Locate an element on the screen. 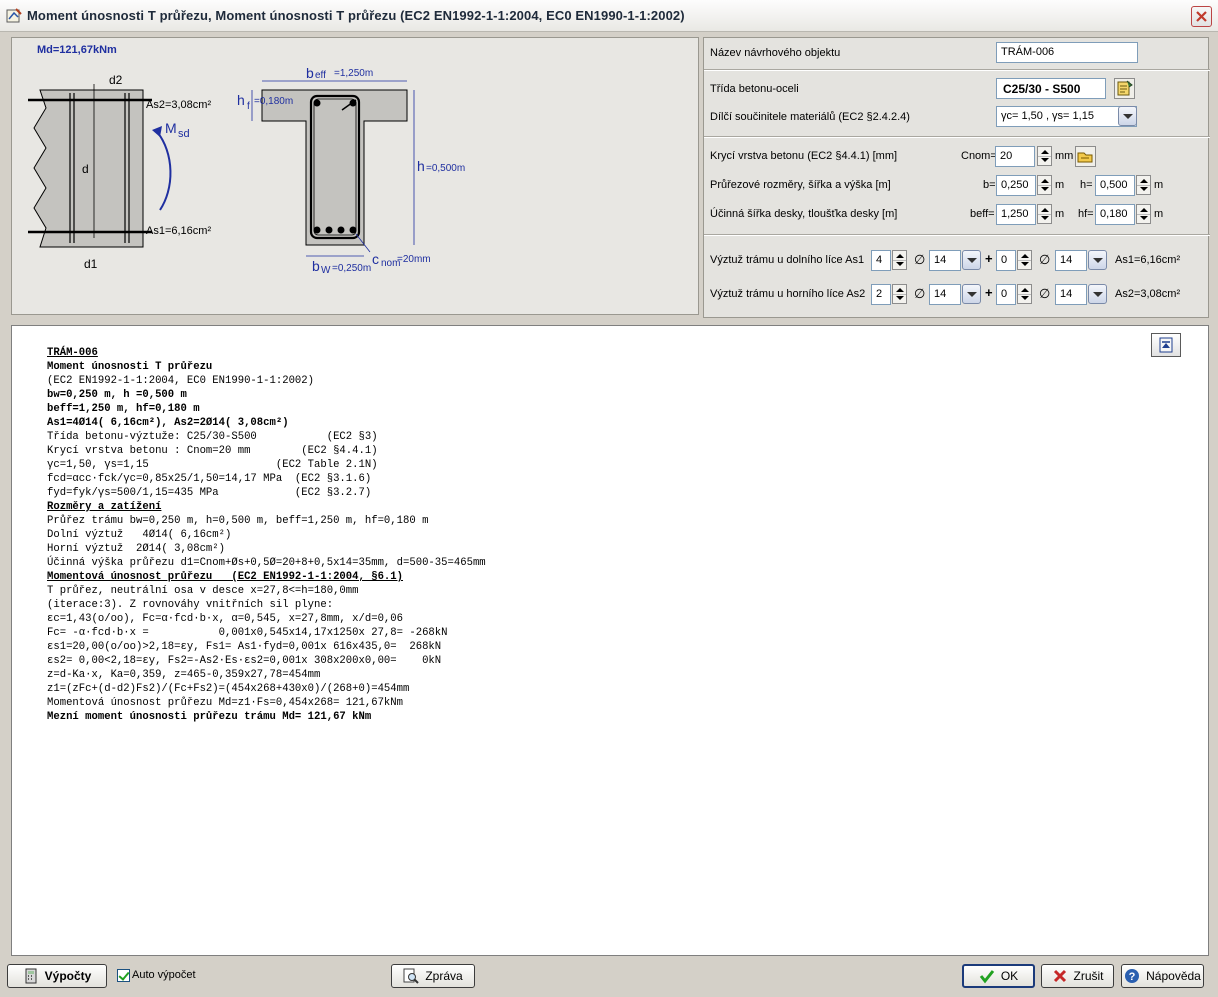  calculator-icon is located at coordinates (31, 976).